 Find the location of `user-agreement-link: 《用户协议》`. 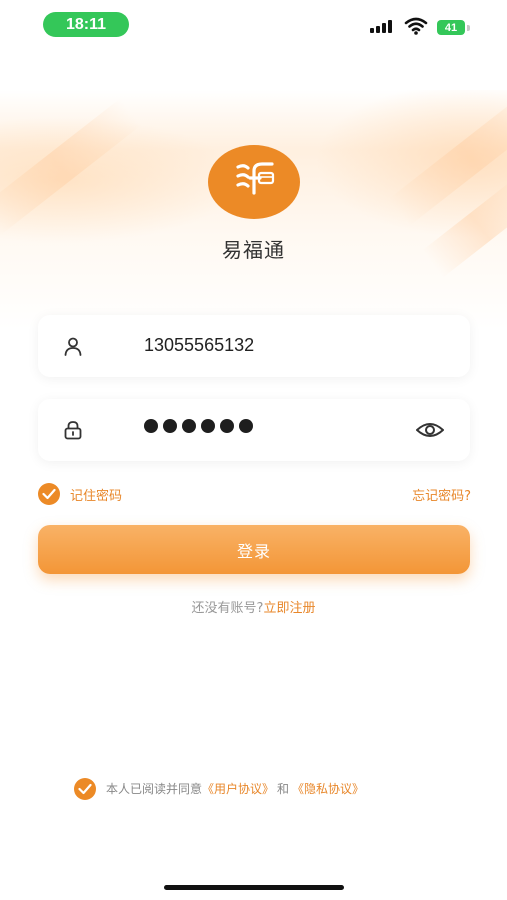

user-agreement-link: 《用户协议》 is located at coordinates (238, 789).